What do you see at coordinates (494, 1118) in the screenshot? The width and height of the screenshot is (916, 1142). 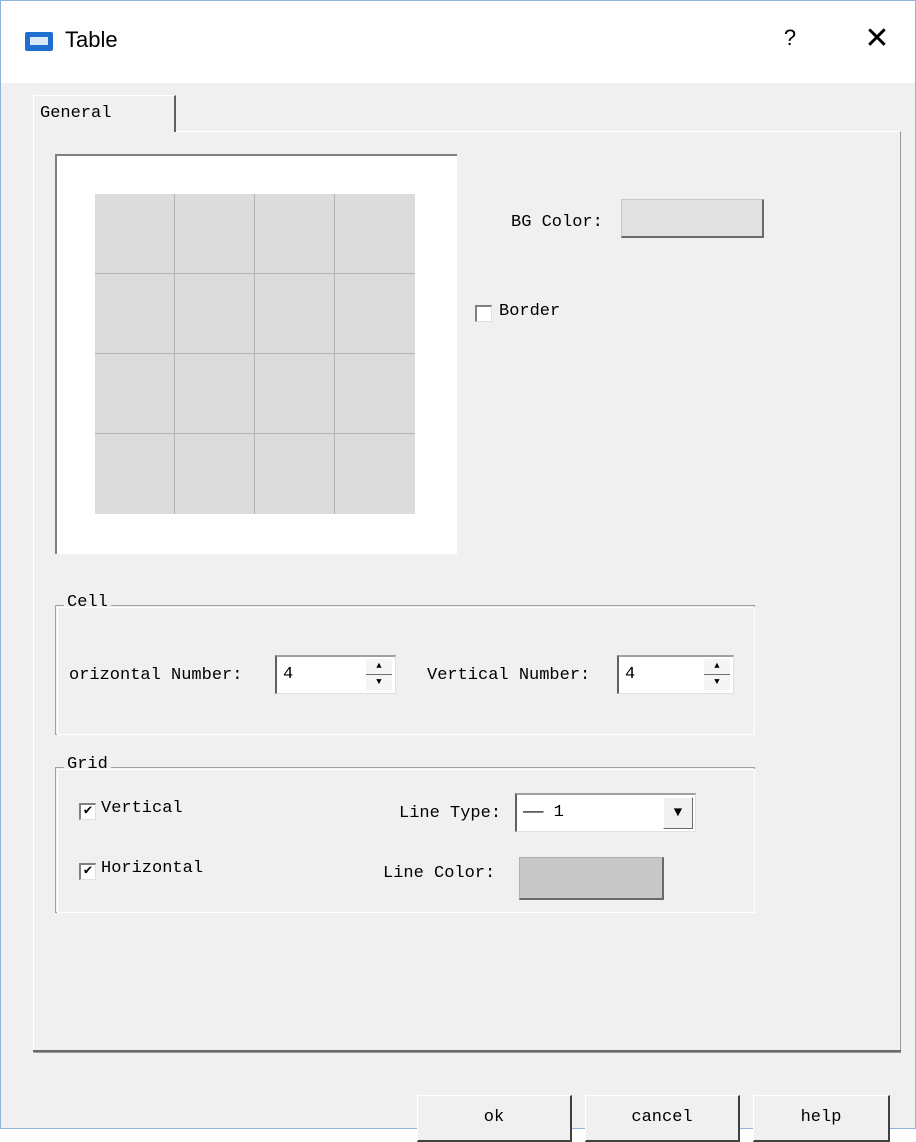 I see `ok-button: ok` at bounding box center [494, 1118].